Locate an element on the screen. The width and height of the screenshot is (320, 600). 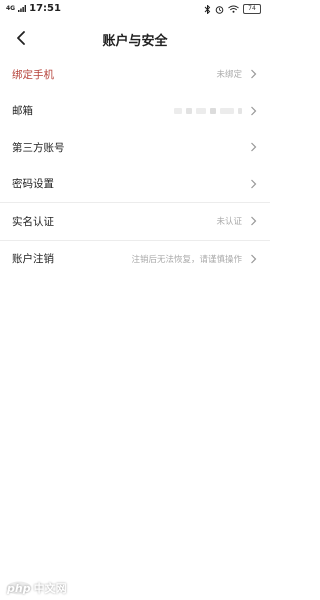
bluetooth-icon is located at coordinates (207, 9).